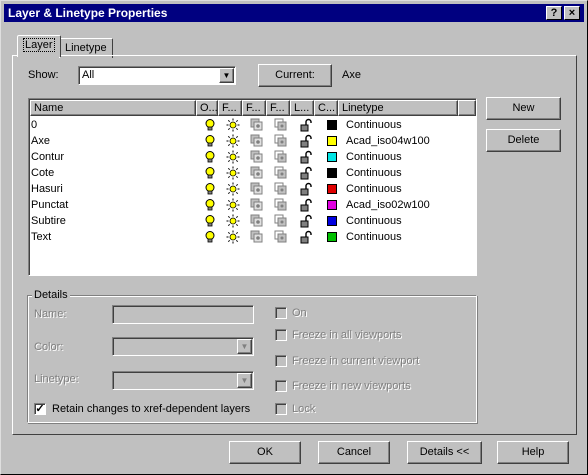 The width and height of the screenshot is (588, 475). I want to click on on-checkbox, so click(281, 313).